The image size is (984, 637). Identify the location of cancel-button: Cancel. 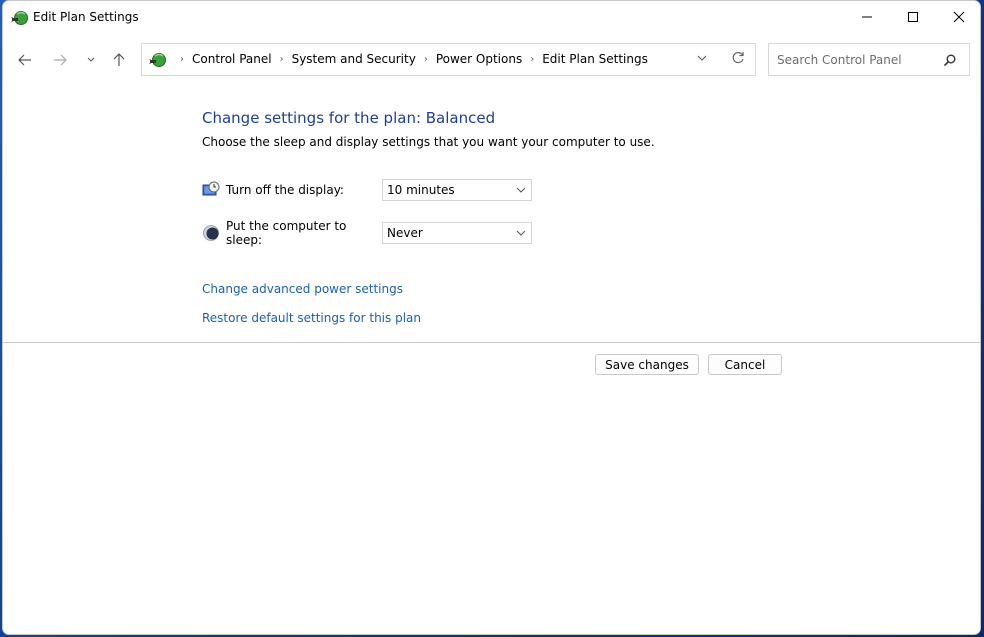
(745, 364).